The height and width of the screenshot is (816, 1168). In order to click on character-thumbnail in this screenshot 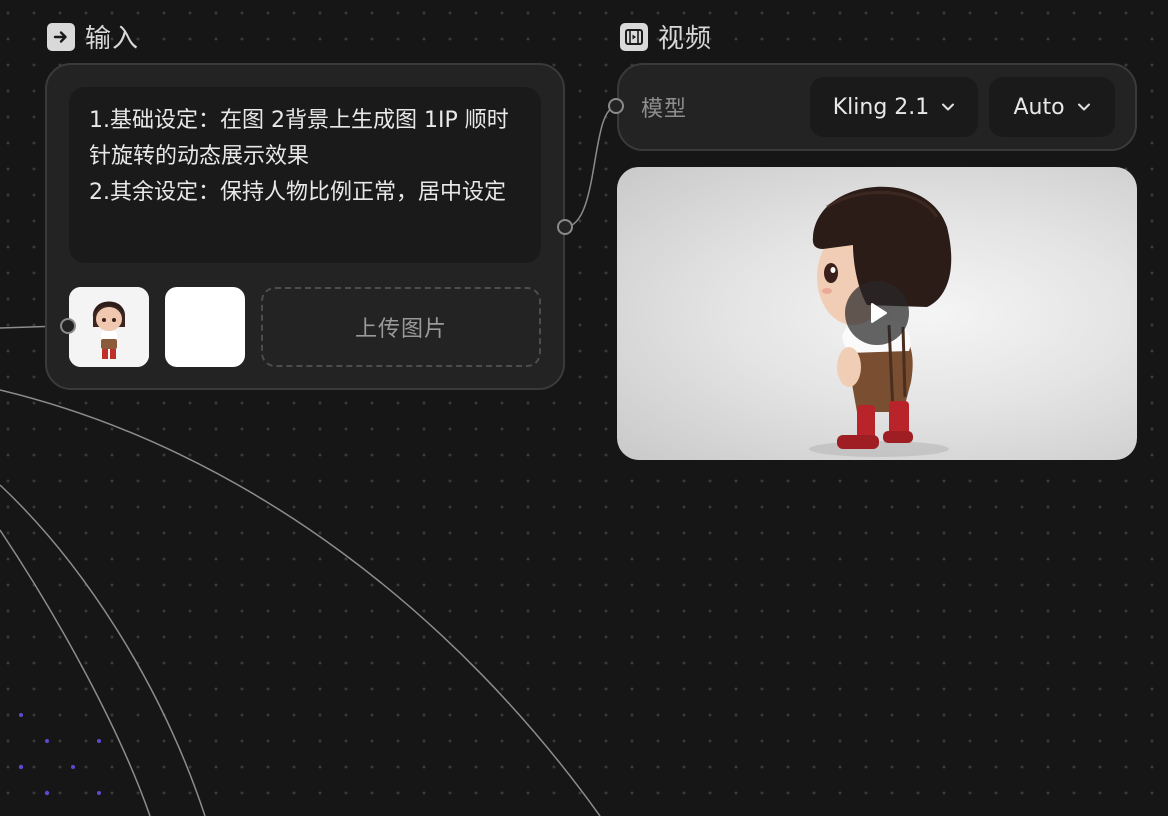, I will do `click(109, 327)`.